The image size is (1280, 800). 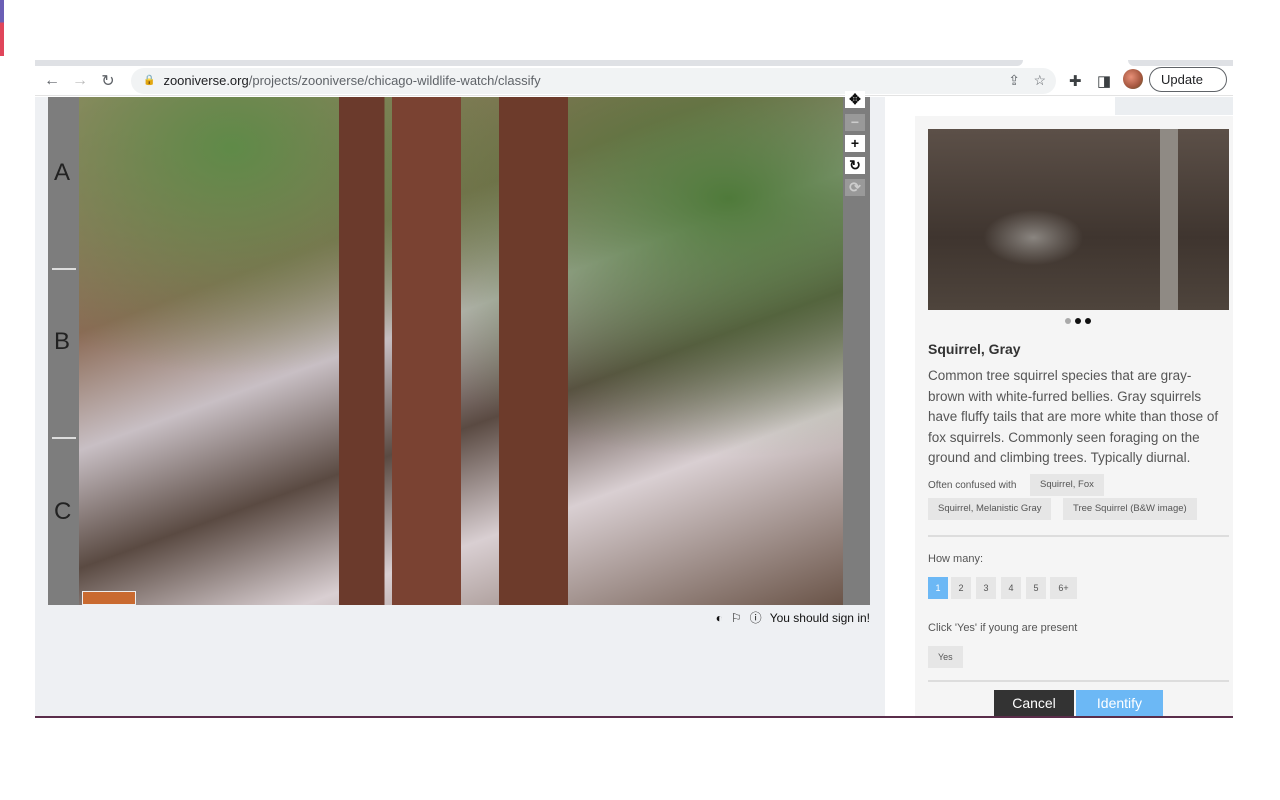 I want to click on forward-icon: →, so click(x=80, y=81).